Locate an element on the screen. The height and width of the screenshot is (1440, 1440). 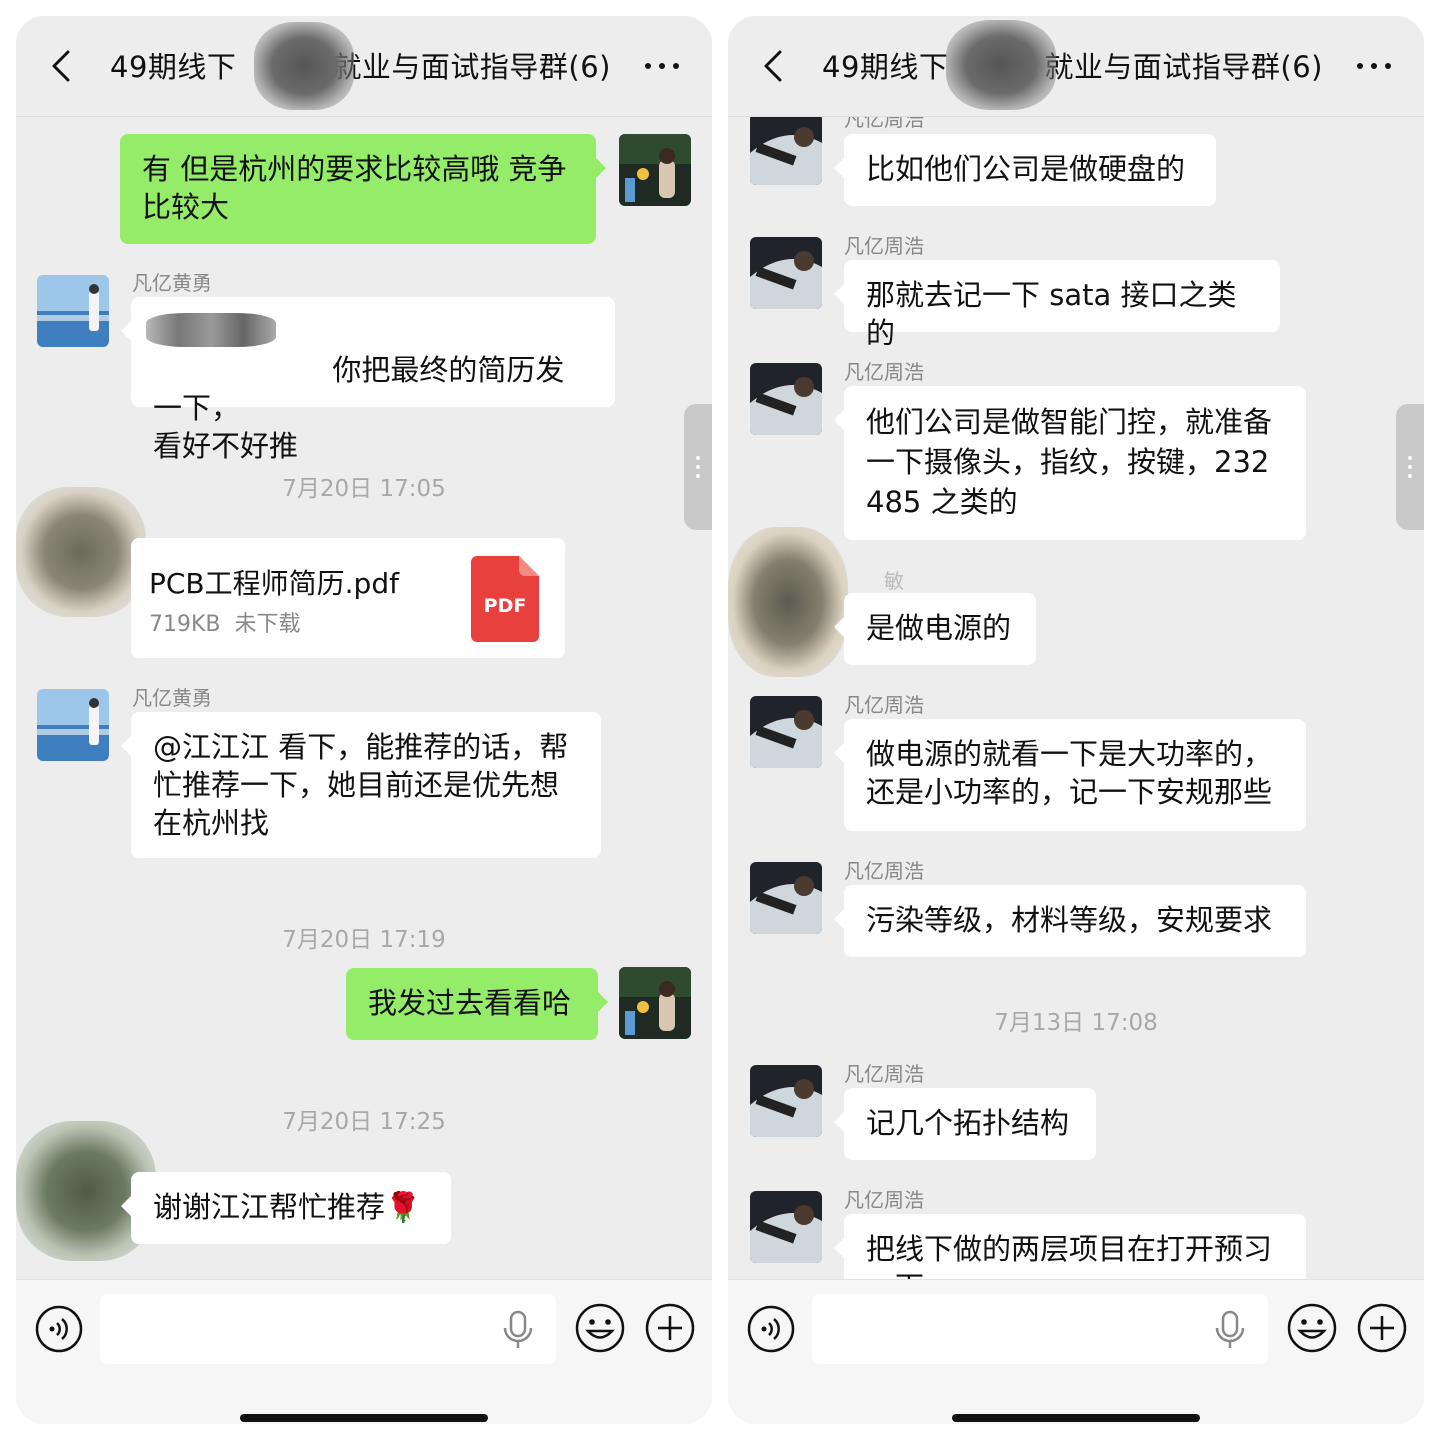
file-status: 未下载 is located at coordinates (267, 624).